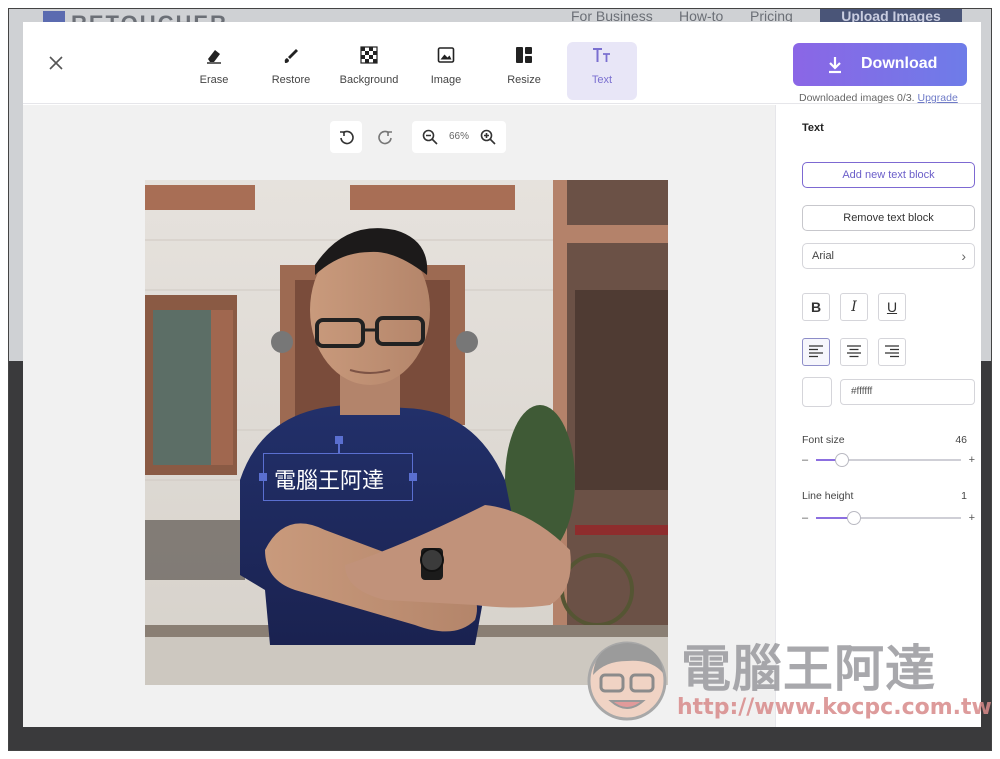  I want to click on upload-images-button: Upload Images, so click(891, 16).